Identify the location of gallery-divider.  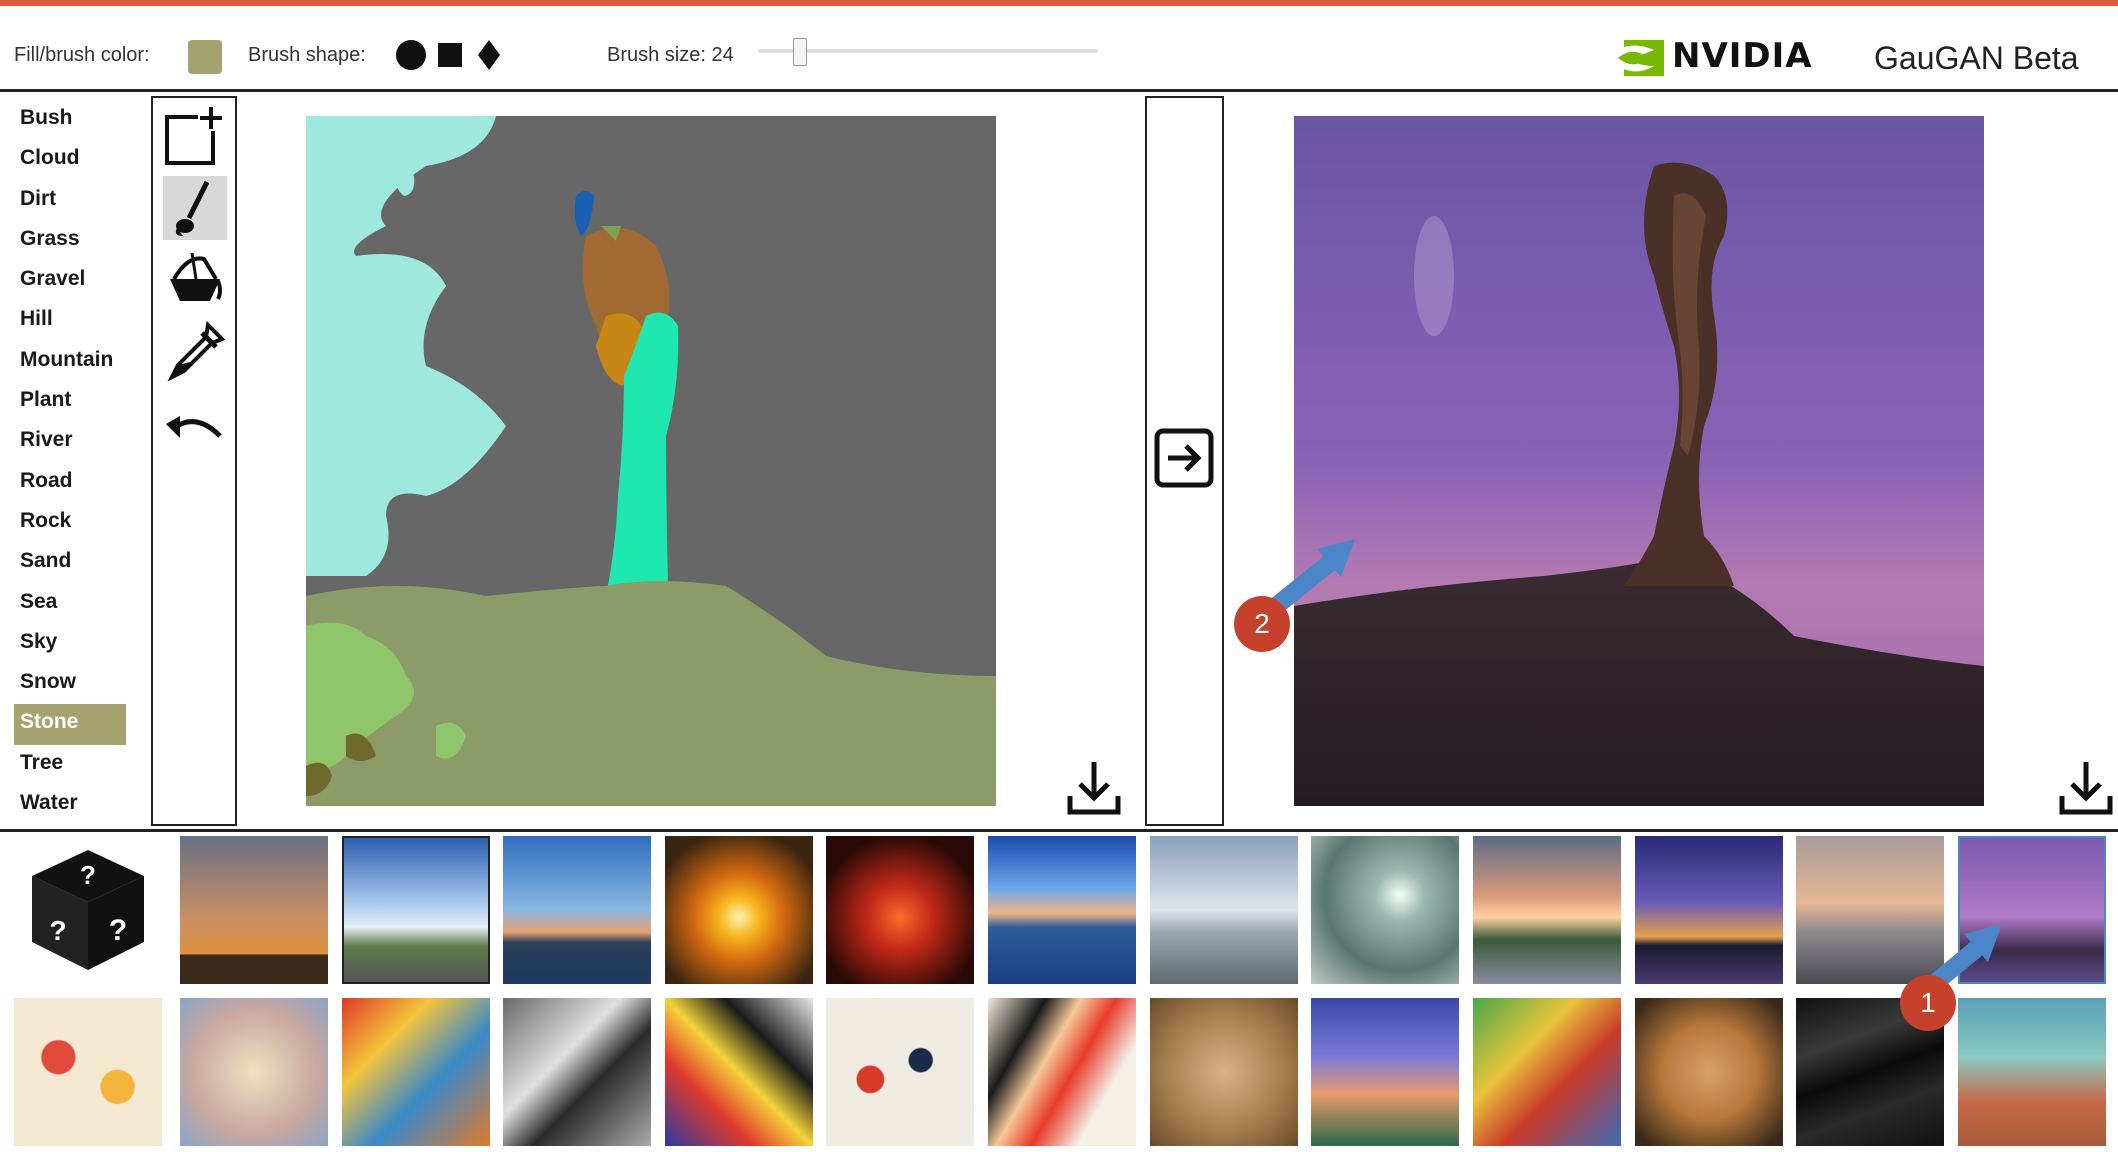
(1059, 830).